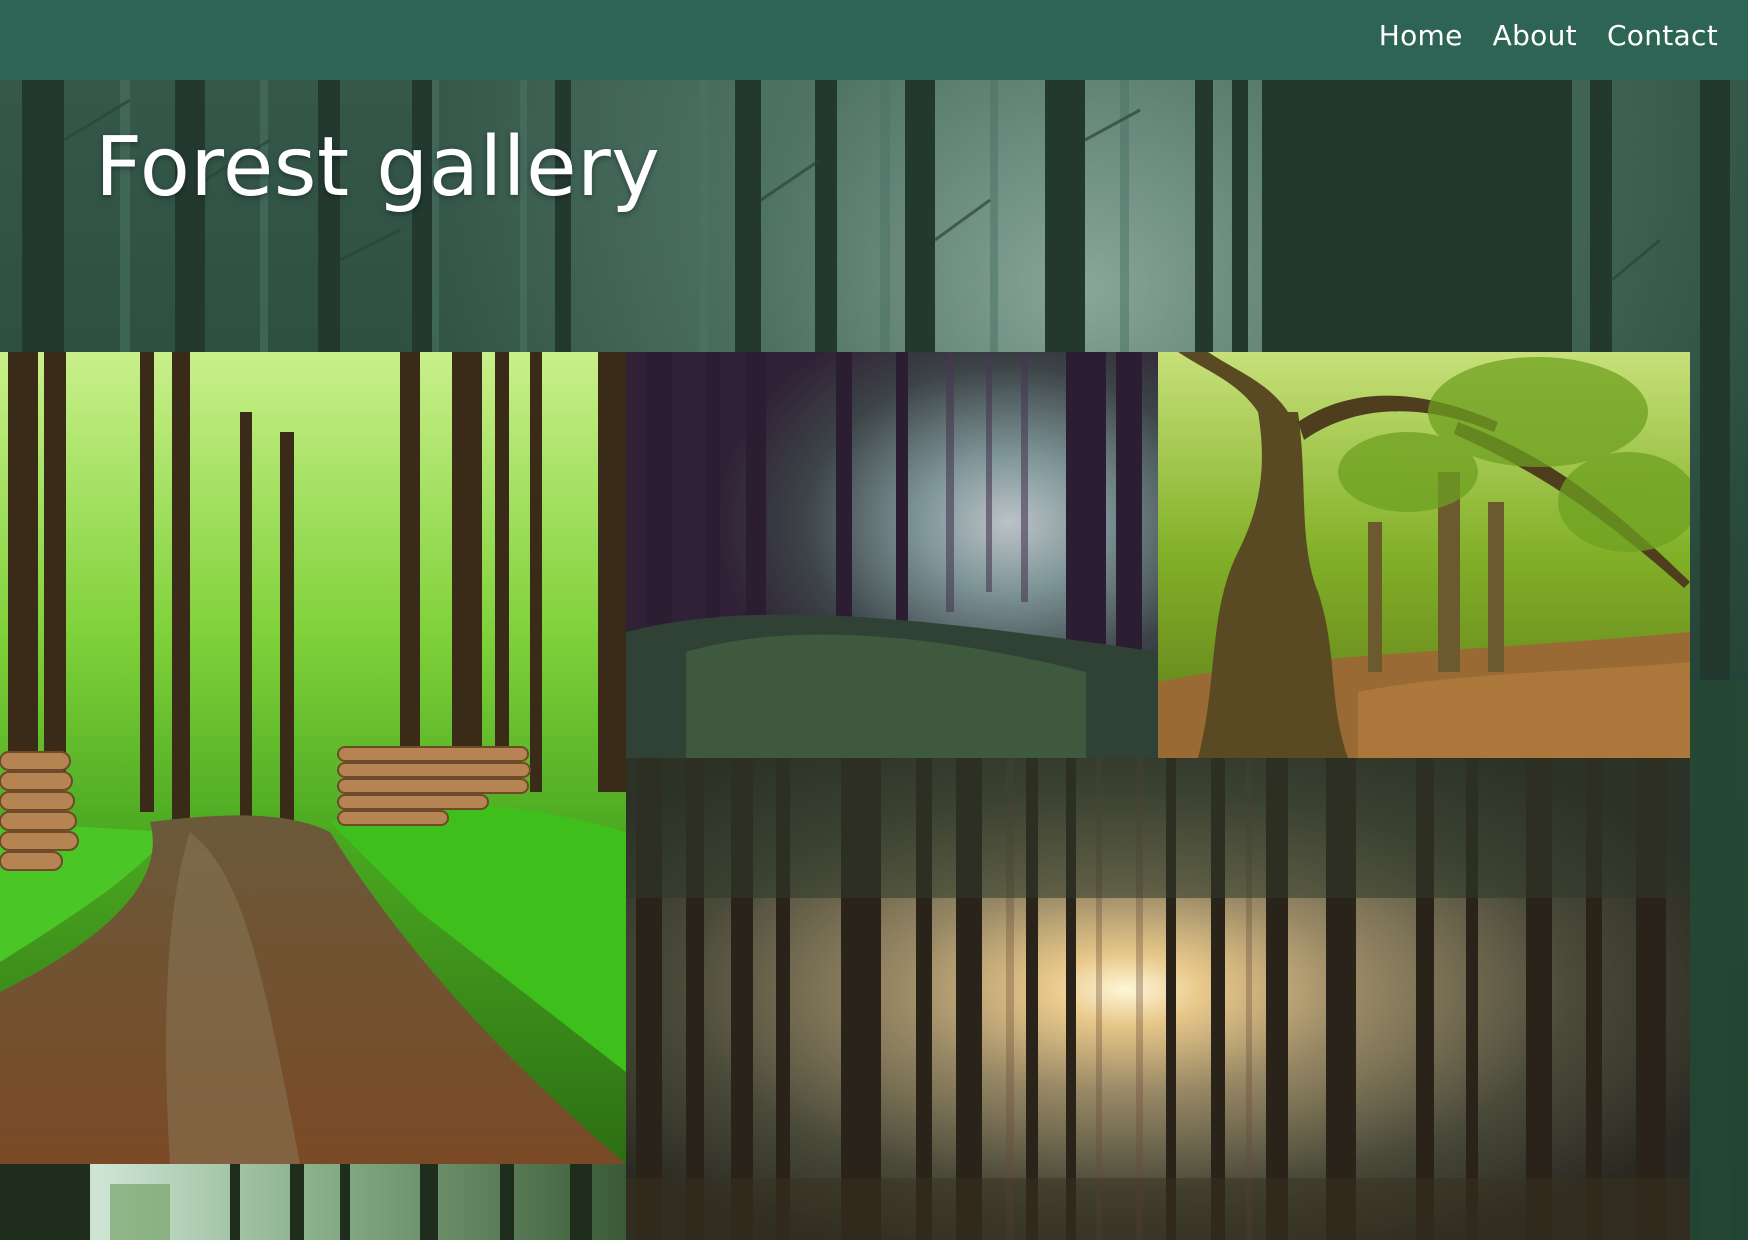 The width and height of the screenshot is (1748, 1240). I want to click on nav-links: Home About Contact, so click(1548, 35).